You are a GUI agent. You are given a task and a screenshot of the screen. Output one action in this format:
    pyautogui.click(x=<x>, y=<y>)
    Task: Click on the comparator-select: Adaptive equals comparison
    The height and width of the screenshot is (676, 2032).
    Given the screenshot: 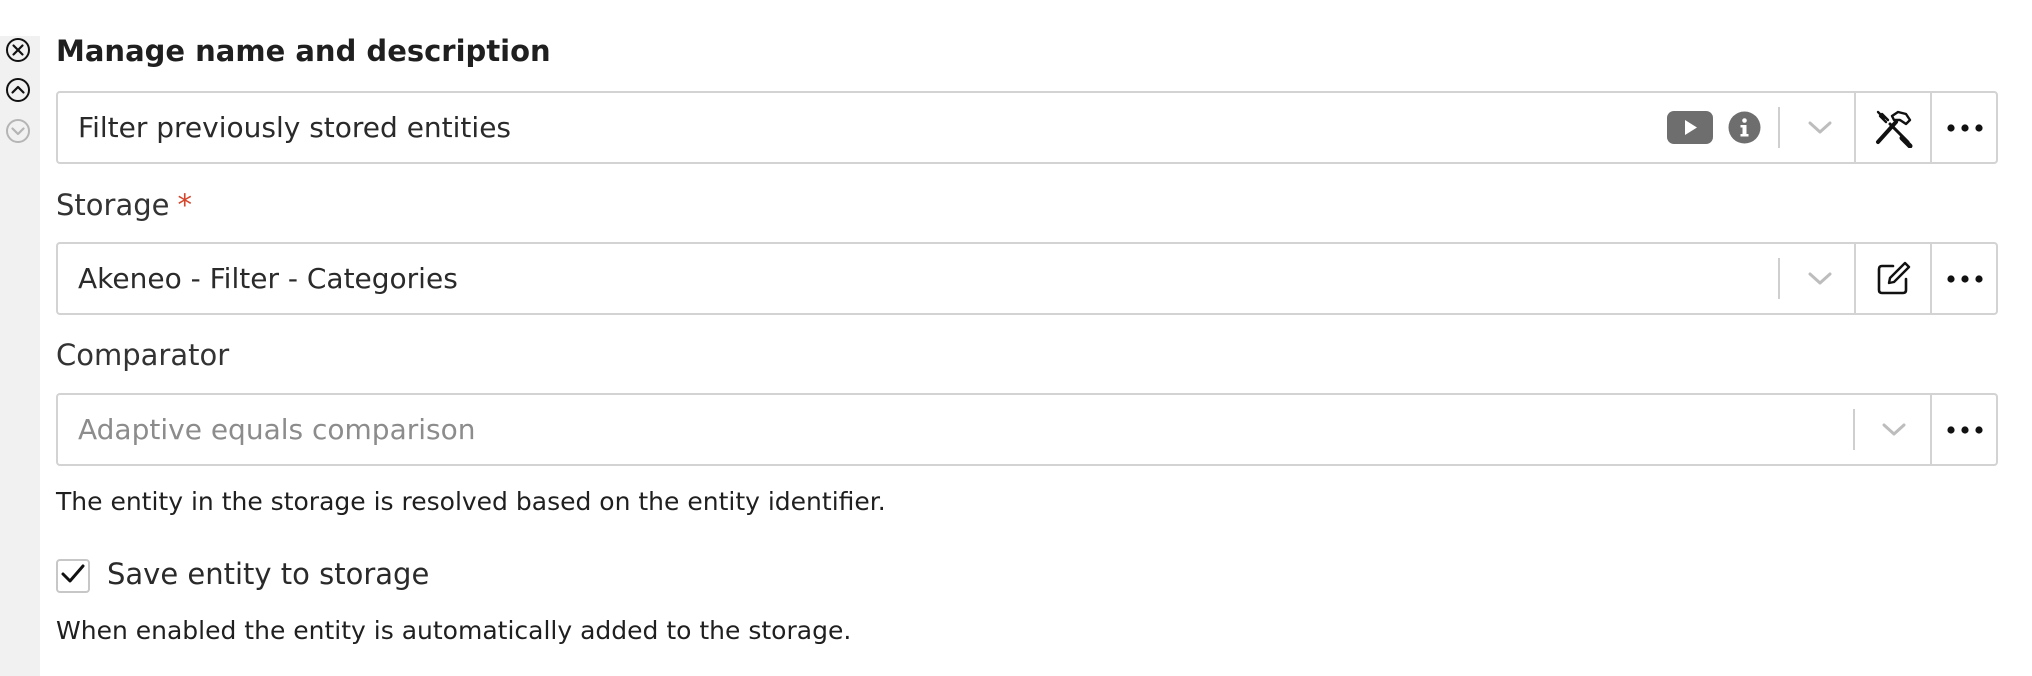 What is the action you would take?
    pyautogui.click(x=1027, y=429)
    